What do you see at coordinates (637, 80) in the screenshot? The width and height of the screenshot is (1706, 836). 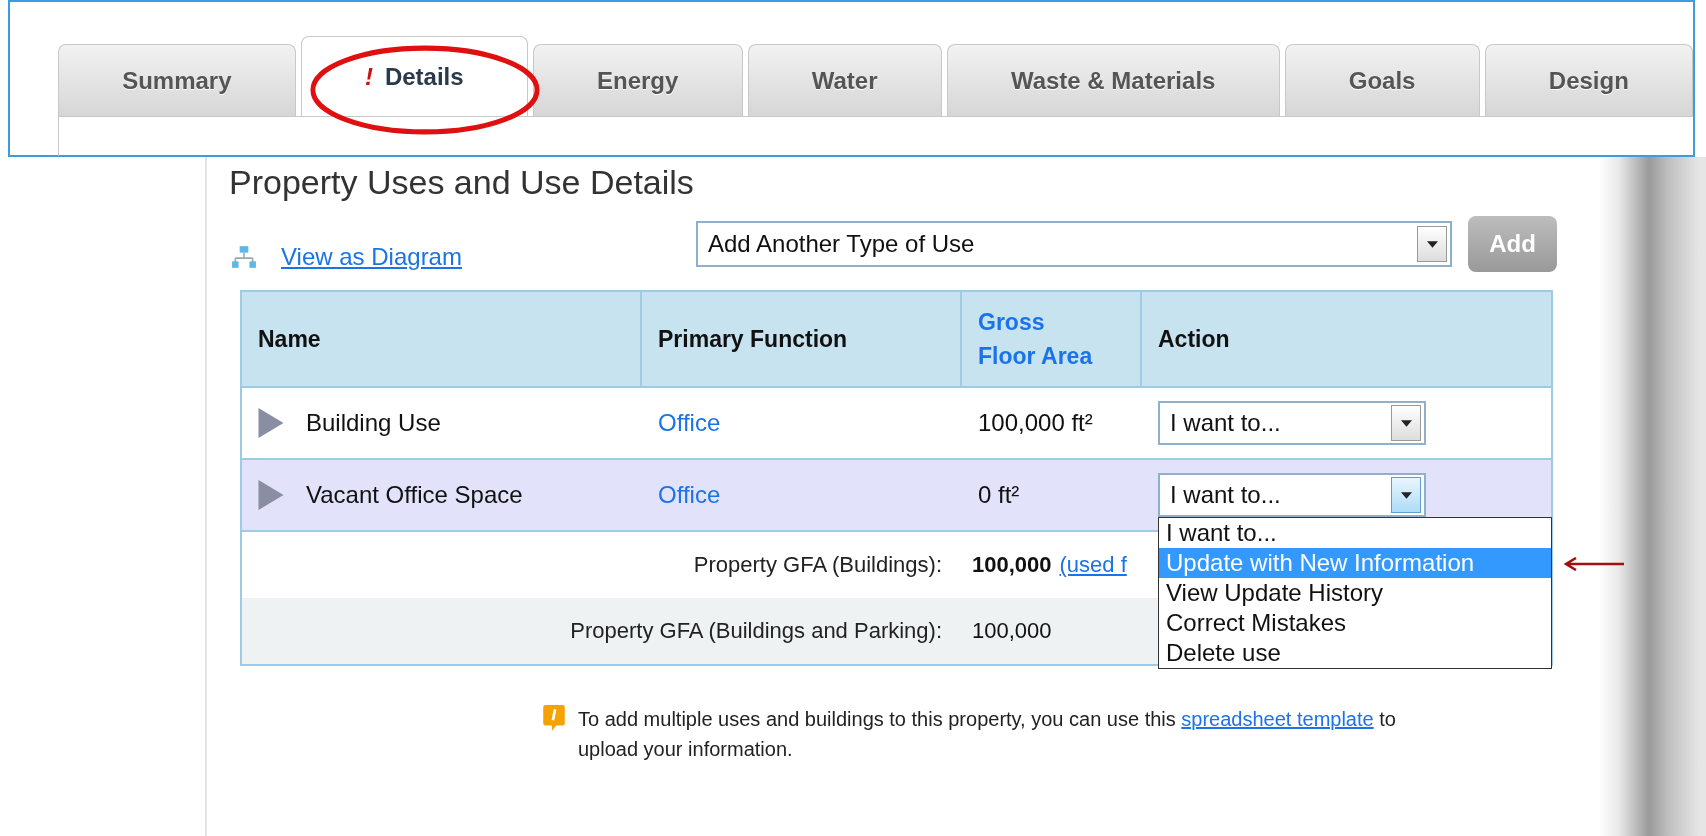 I see `tab: Energy` at bounding box center [637, 80].